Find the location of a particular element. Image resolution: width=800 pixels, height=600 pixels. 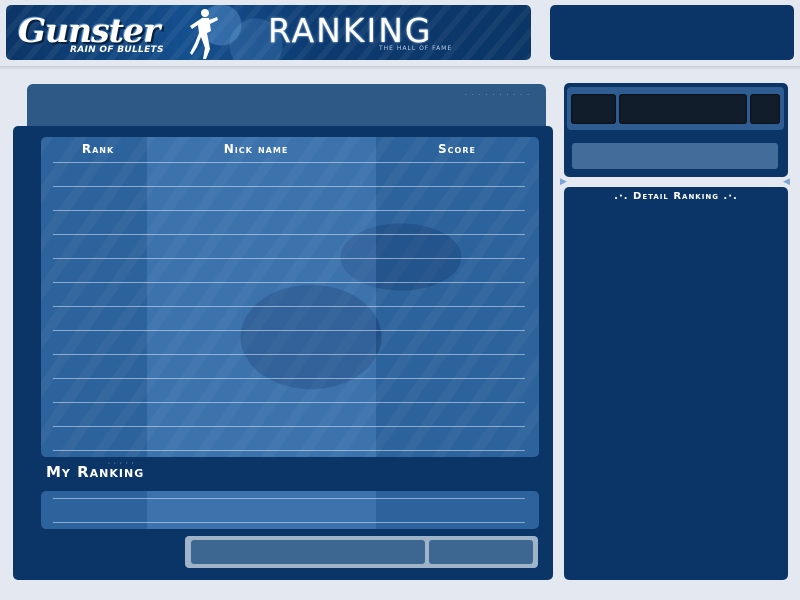

column-header-score: Score is located at coordinates (457, 149).